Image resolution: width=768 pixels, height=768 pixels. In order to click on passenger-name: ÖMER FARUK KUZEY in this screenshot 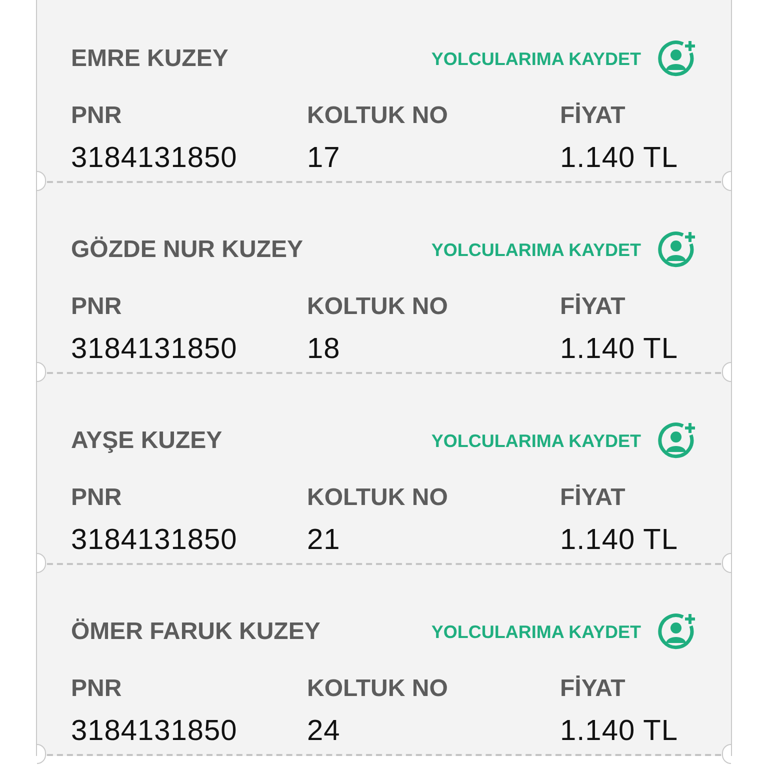, I will do `click(195, 632)`.